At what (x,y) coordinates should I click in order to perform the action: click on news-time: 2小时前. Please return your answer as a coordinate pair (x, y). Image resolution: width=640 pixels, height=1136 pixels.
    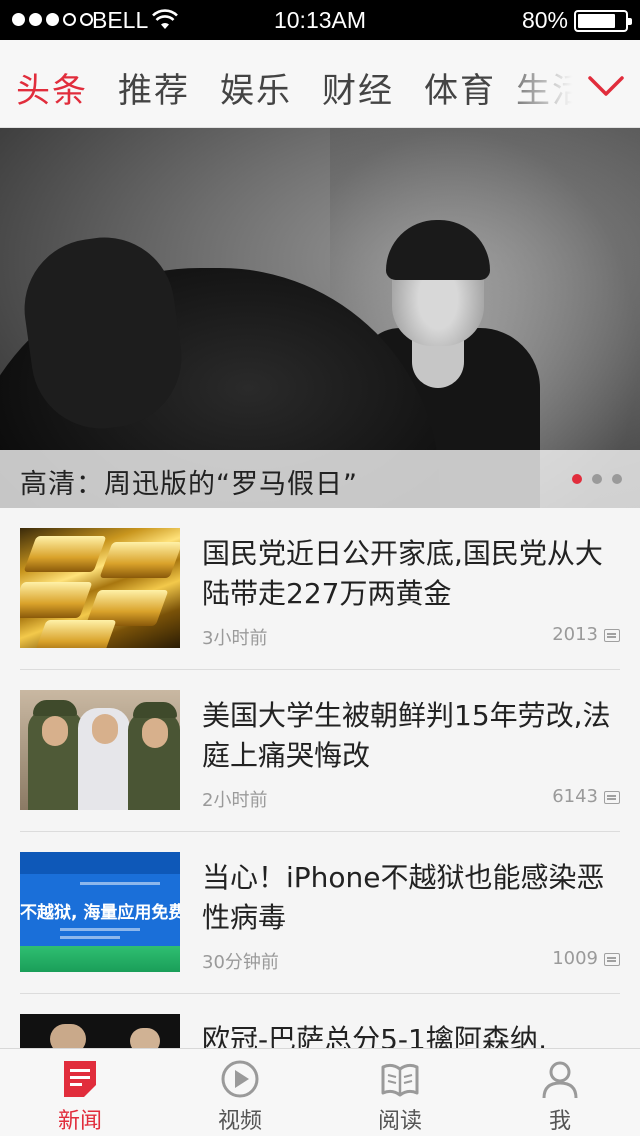
    Looking at the image, I should click on (235, 800).